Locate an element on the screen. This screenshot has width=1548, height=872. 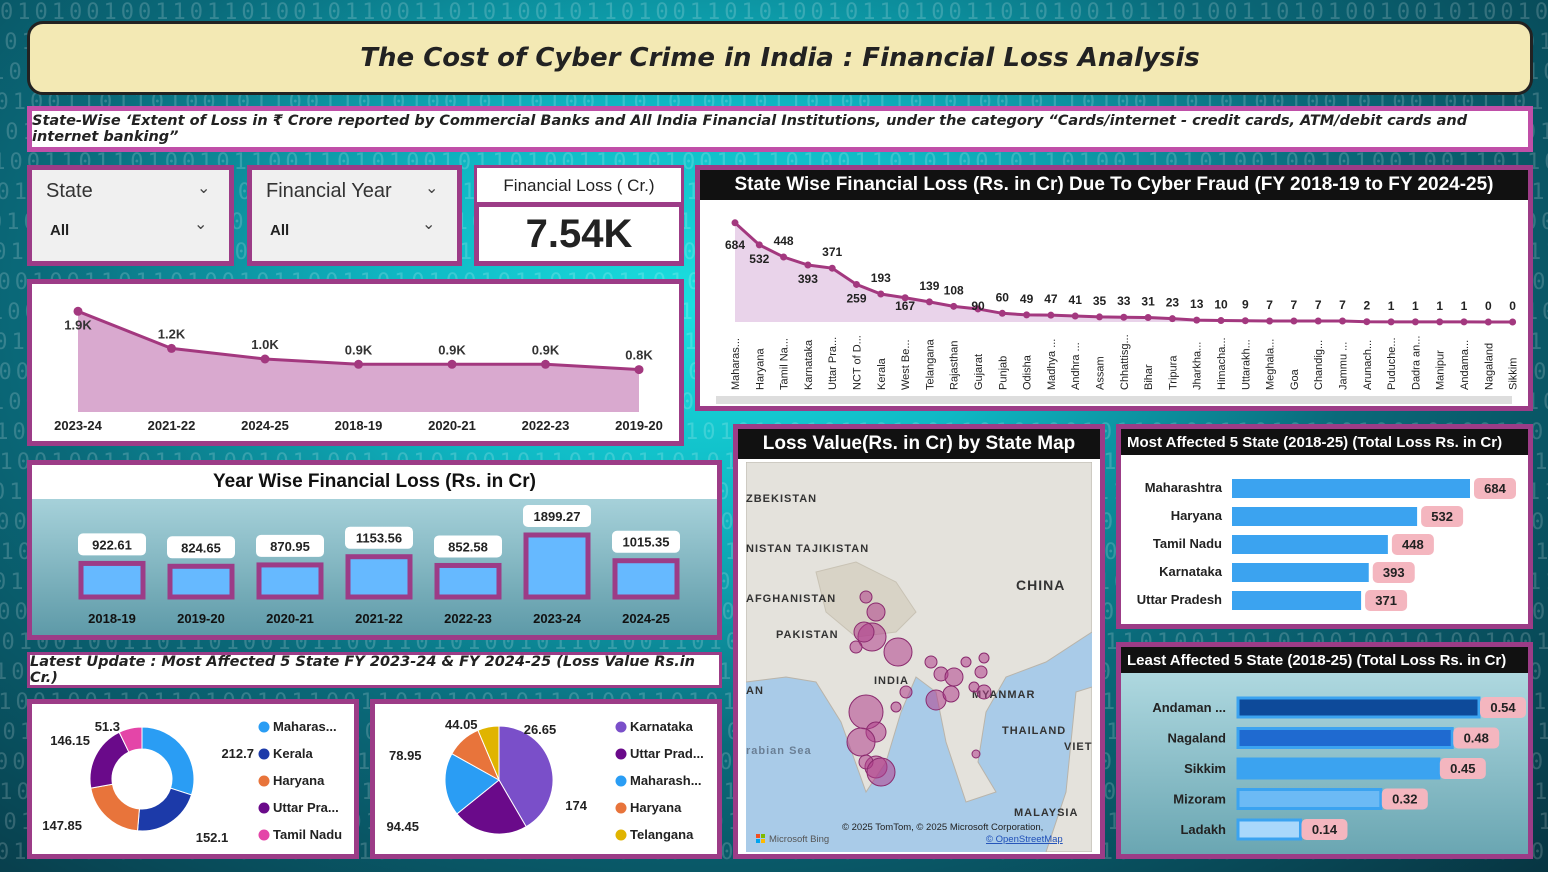
category-label: Haryana is located at coordinates (1197, 515).